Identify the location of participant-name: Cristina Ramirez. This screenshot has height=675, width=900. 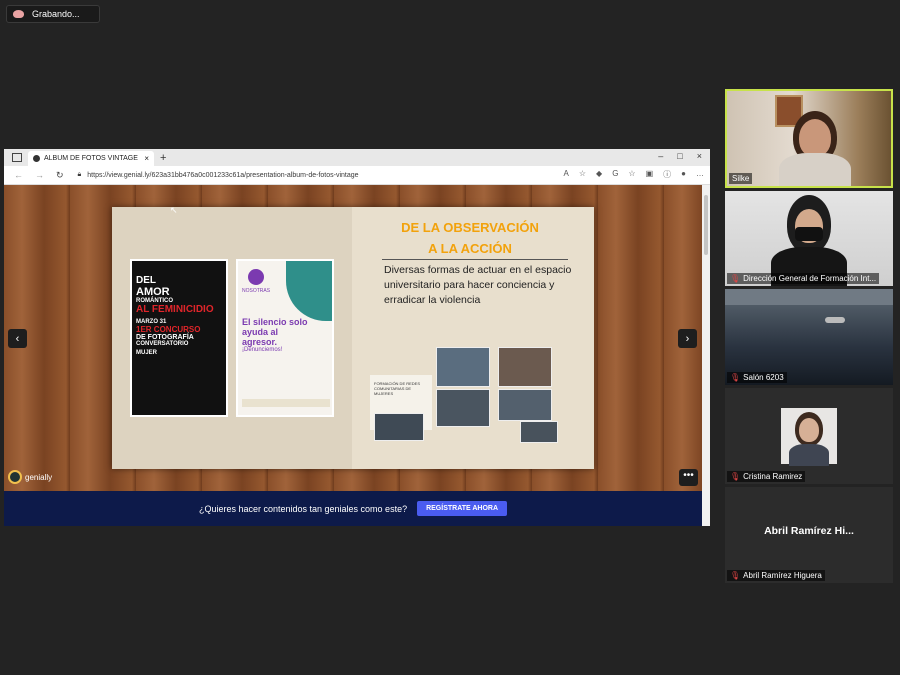
(773, 476).